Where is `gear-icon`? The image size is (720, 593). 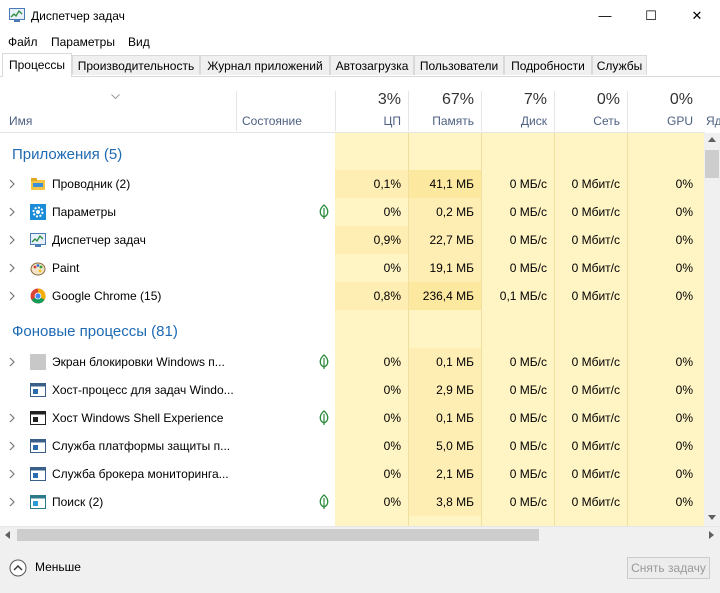 gear-icon is located at coordinates (38, 212).